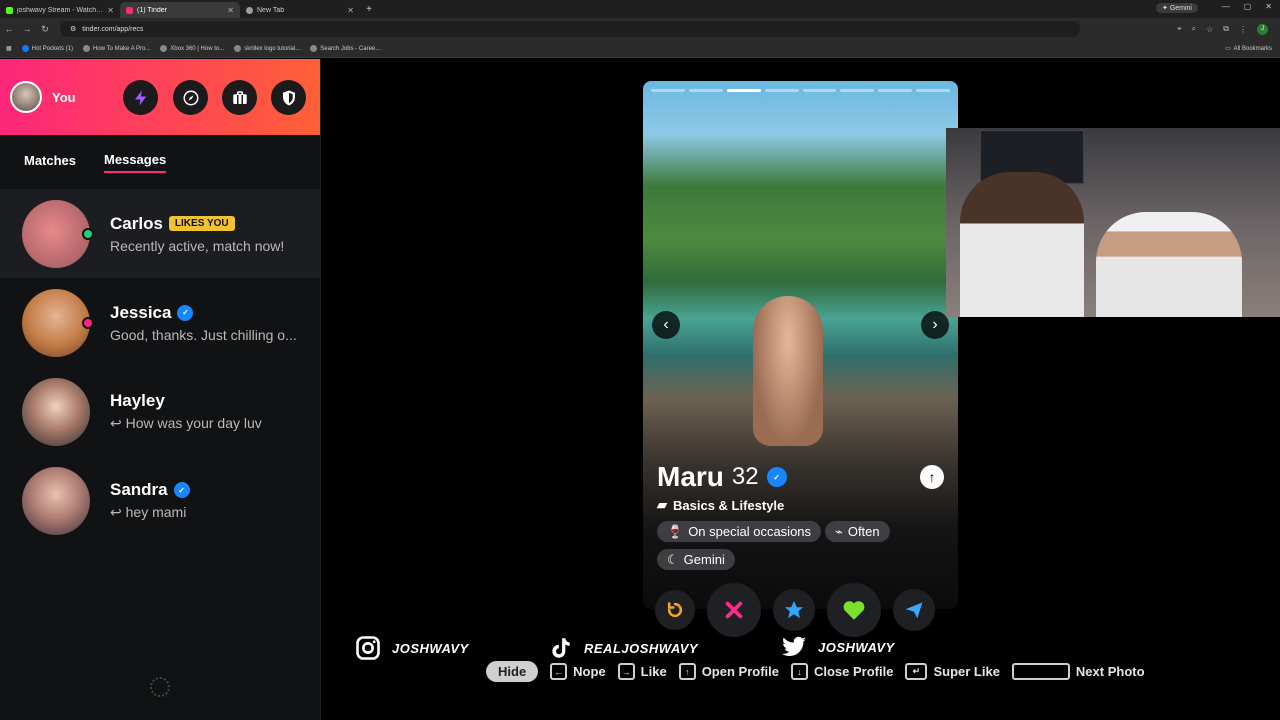 The width and height of the screenshot is (1280, 720). I want to click on rewind-button, so click(675, 610).